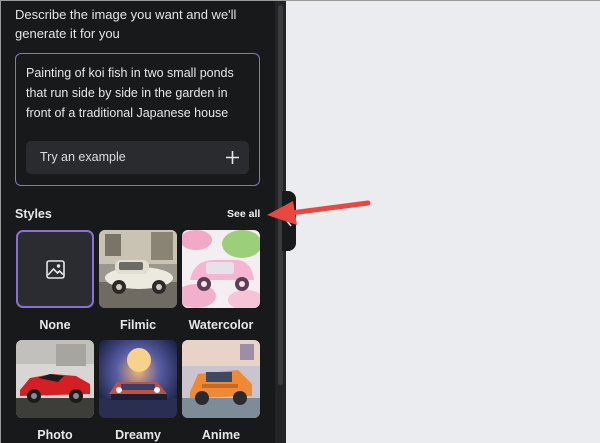 The width and height of the screenshot is (600, 443). I want to click on collapse-panel-handle, so click(289, 221).